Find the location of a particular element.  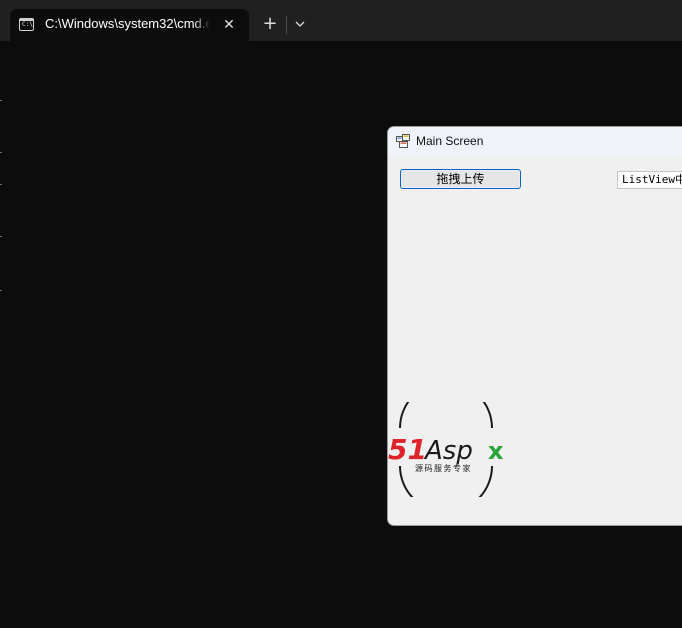

tab-title: C:\Windows\system32\cmd.exe is located at coordinates (127, 23).